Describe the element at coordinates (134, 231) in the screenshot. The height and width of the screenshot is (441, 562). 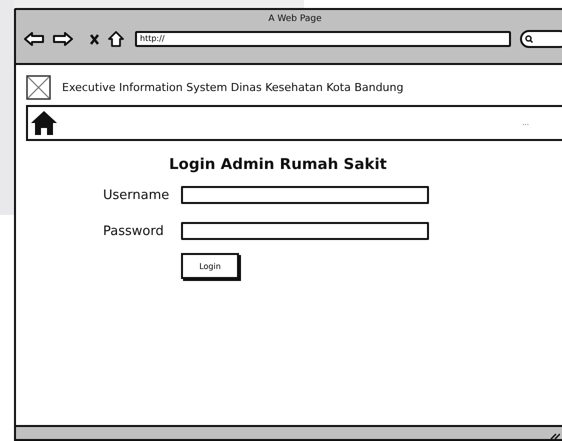
I see `field-label: Password` at that location.